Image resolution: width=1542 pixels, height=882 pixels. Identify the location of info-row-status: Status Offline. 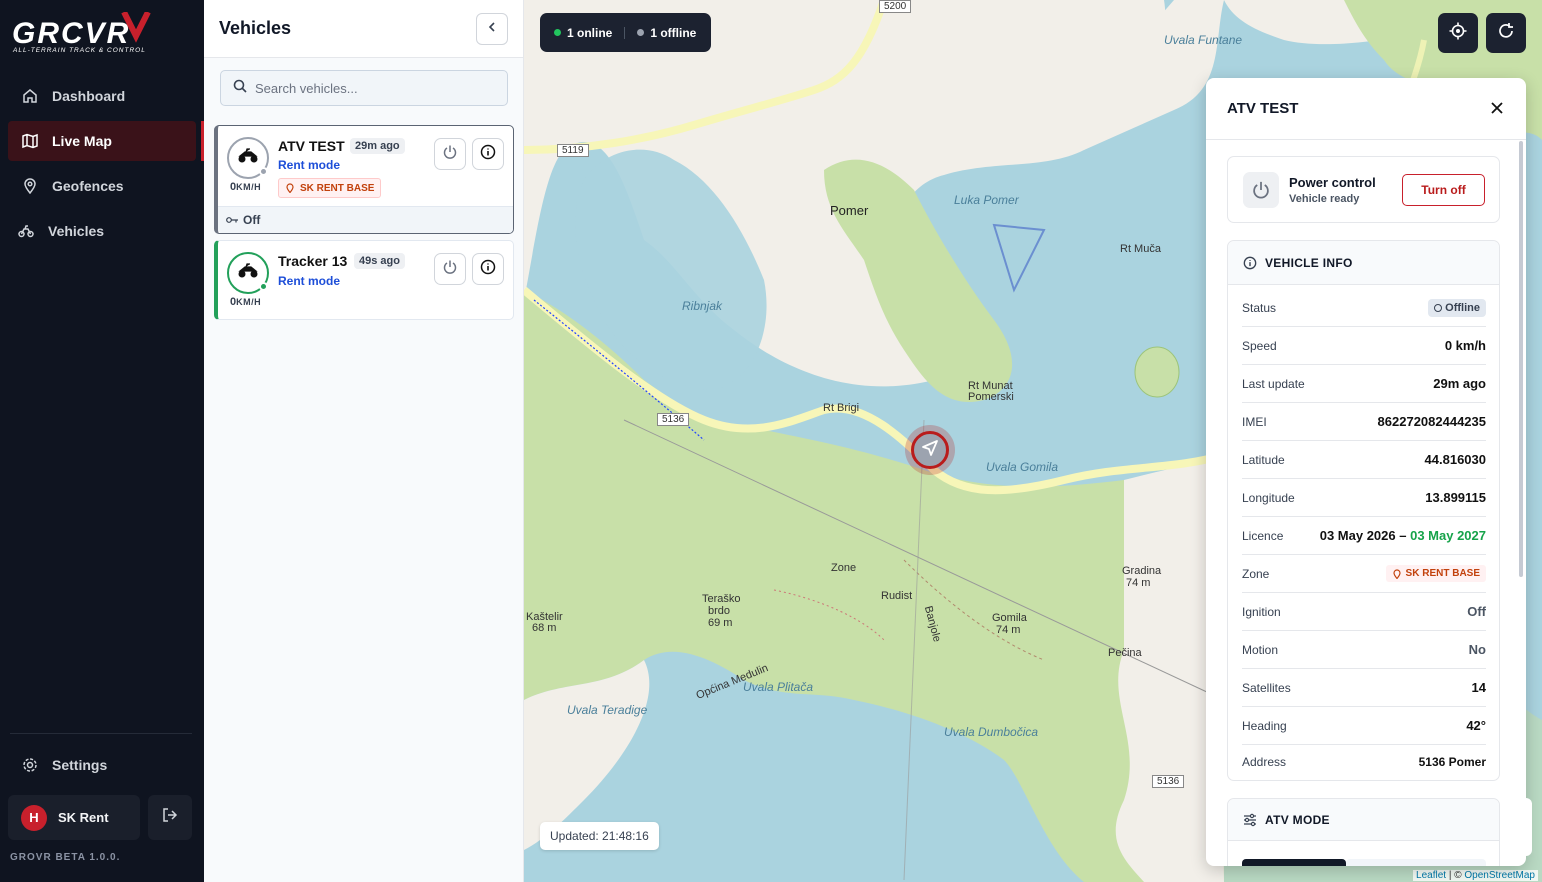
(1364, 308).